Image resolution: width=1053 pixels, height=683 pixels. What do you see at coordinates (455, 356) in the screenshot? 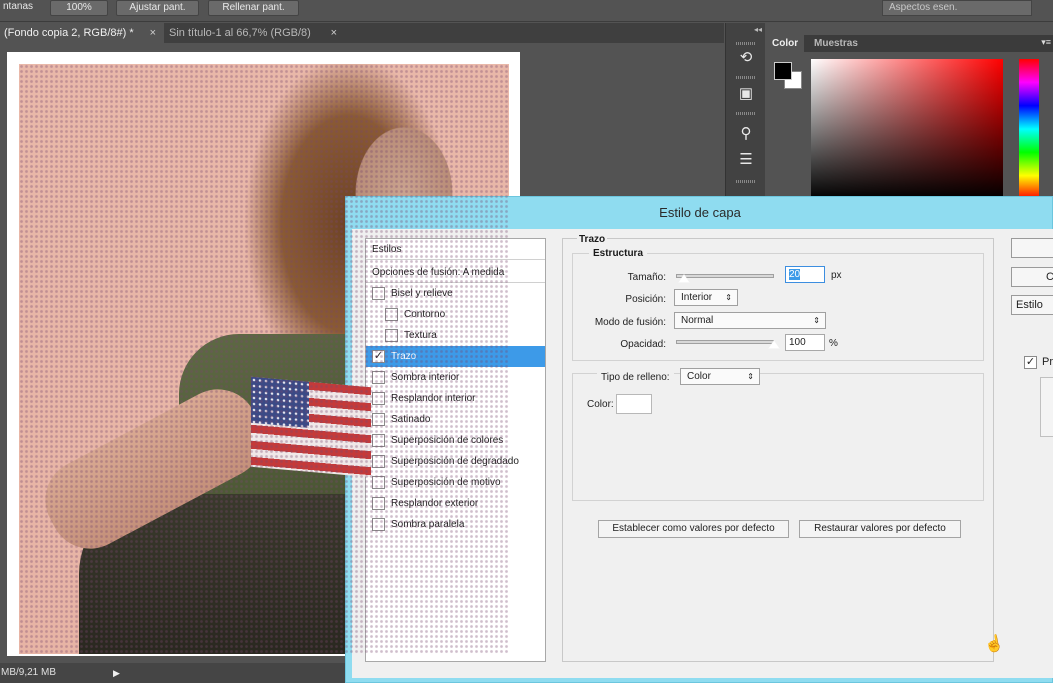
I see `style-item: ✓ Trazo` at bounding box center [455, 356].